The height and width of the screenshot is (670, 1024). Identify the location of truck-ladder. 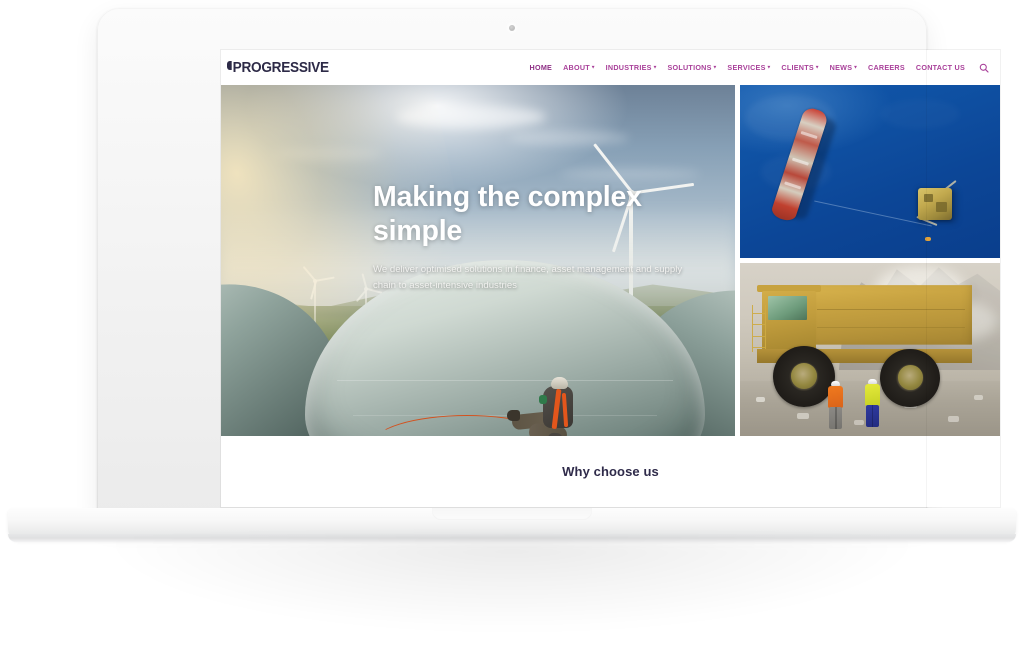
(759, 328).